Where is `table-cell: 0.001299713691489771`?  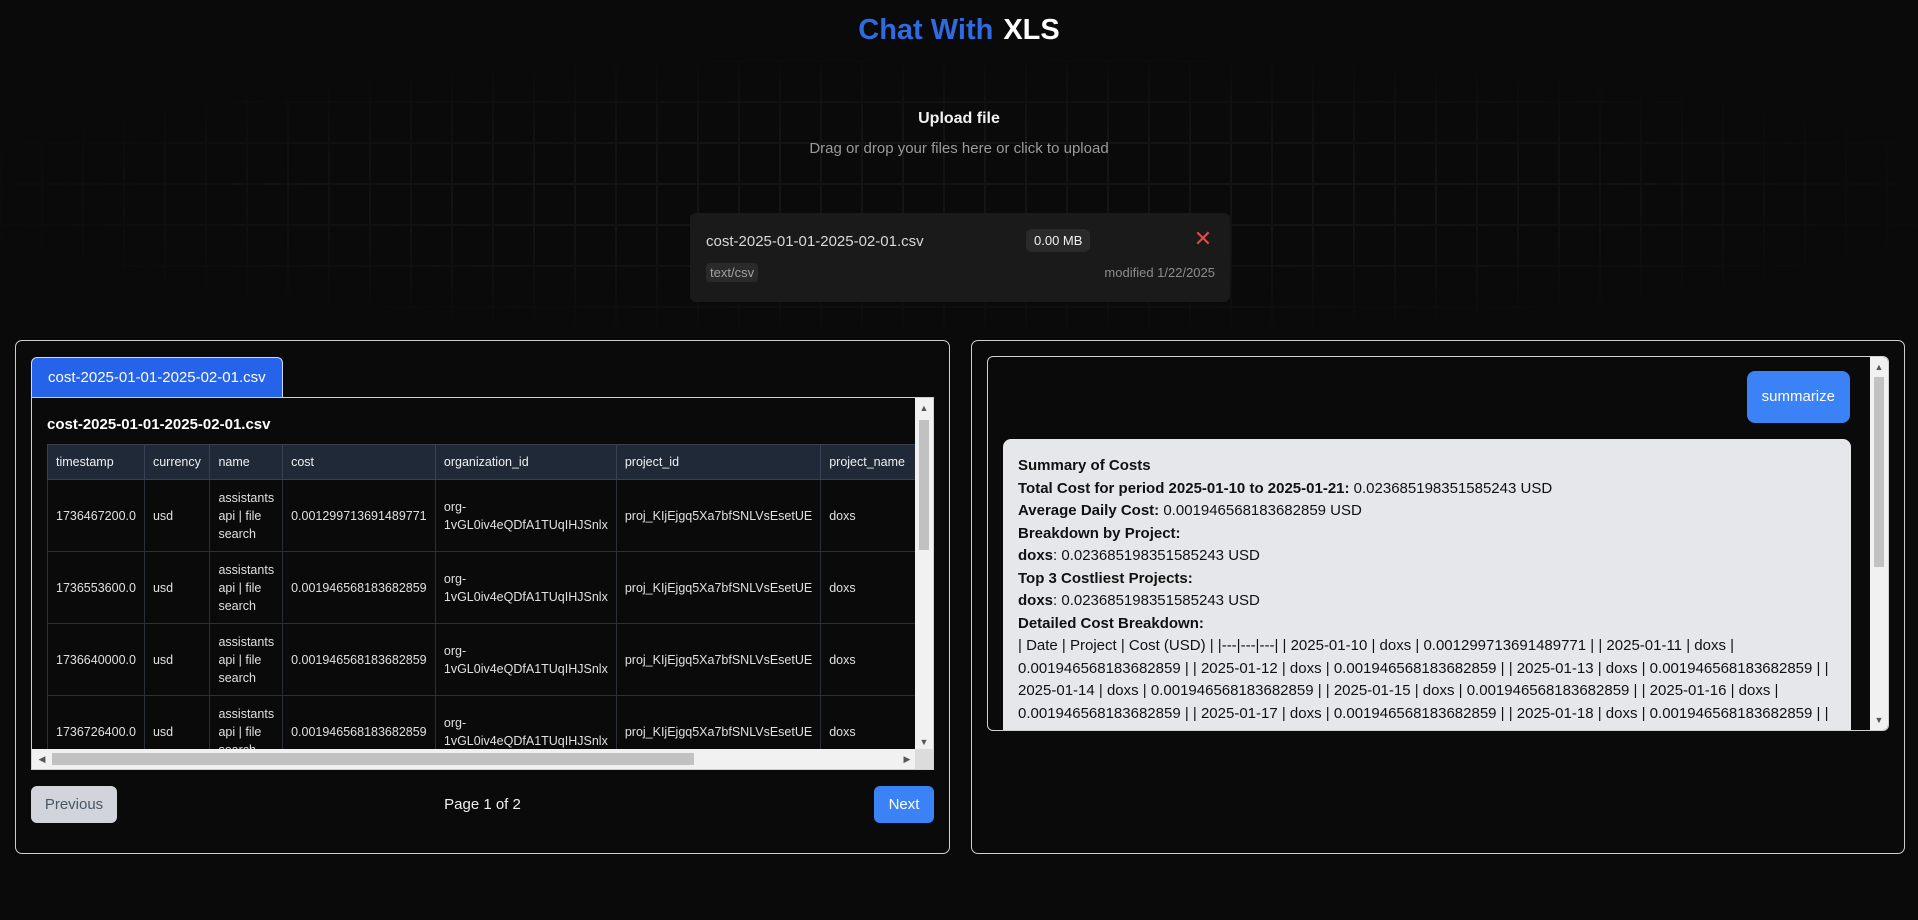 table-cell: 0.001299713691489771 is located at coordinates (359, 515).